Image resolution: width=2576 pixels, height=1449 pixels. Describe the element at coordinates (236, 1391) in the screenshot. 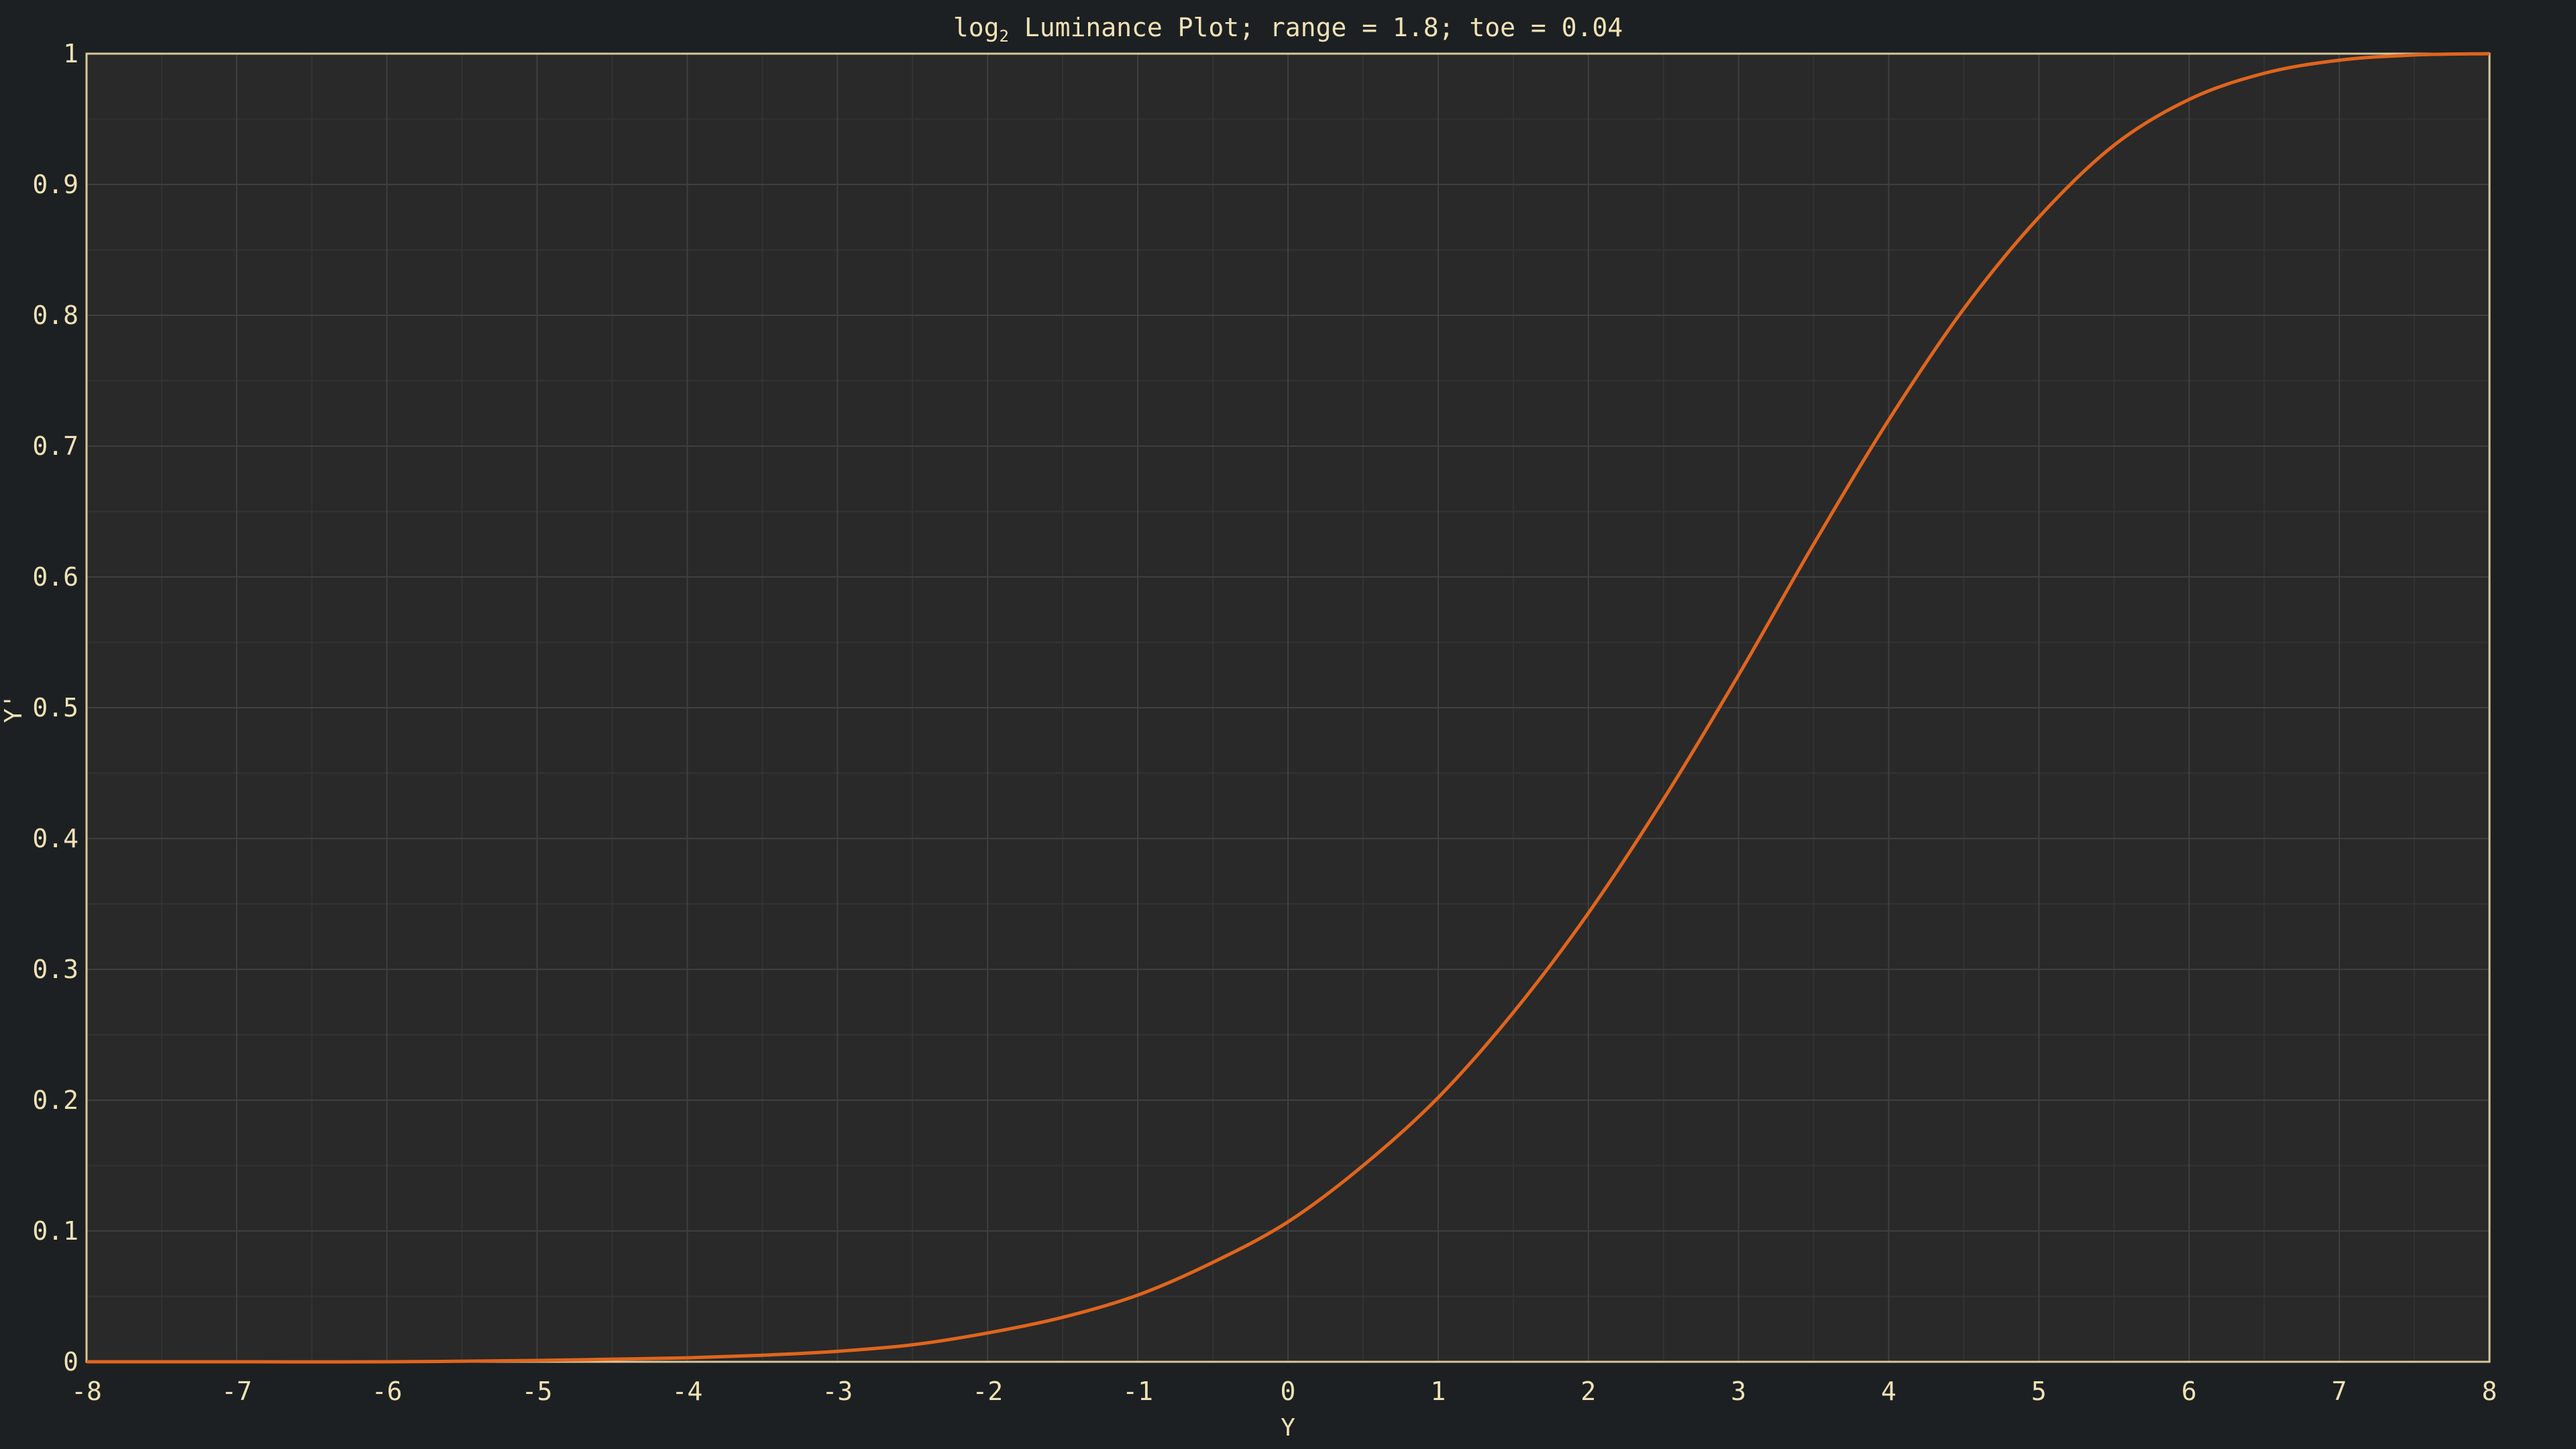

I see `x-tick-label: -7` at that location.